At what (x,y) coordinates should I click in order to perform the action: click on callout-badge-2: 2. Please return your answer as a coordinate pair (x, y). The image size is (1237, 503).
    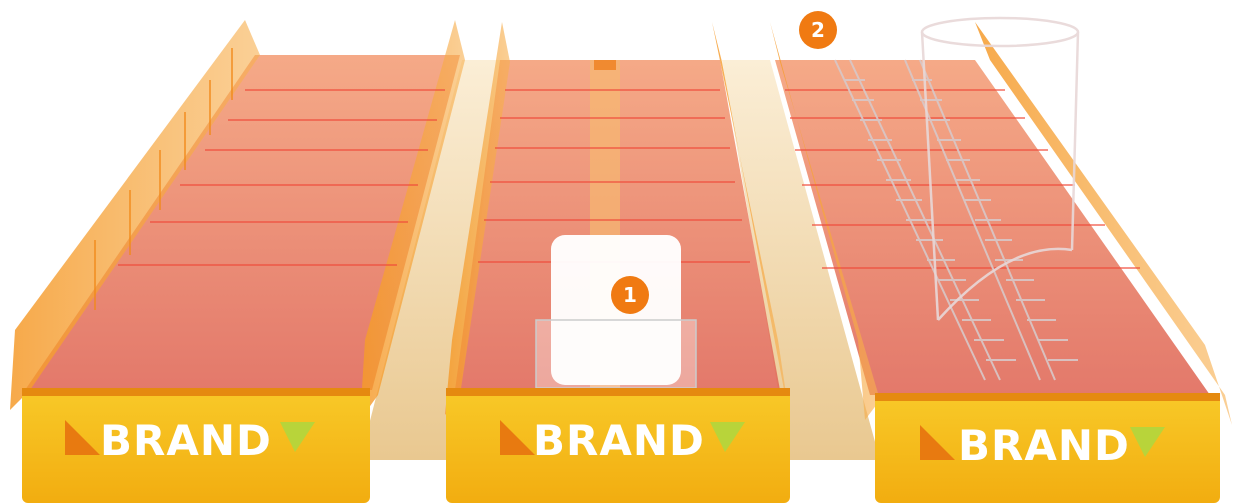
    Looking at the image, I should click on (818, 30).